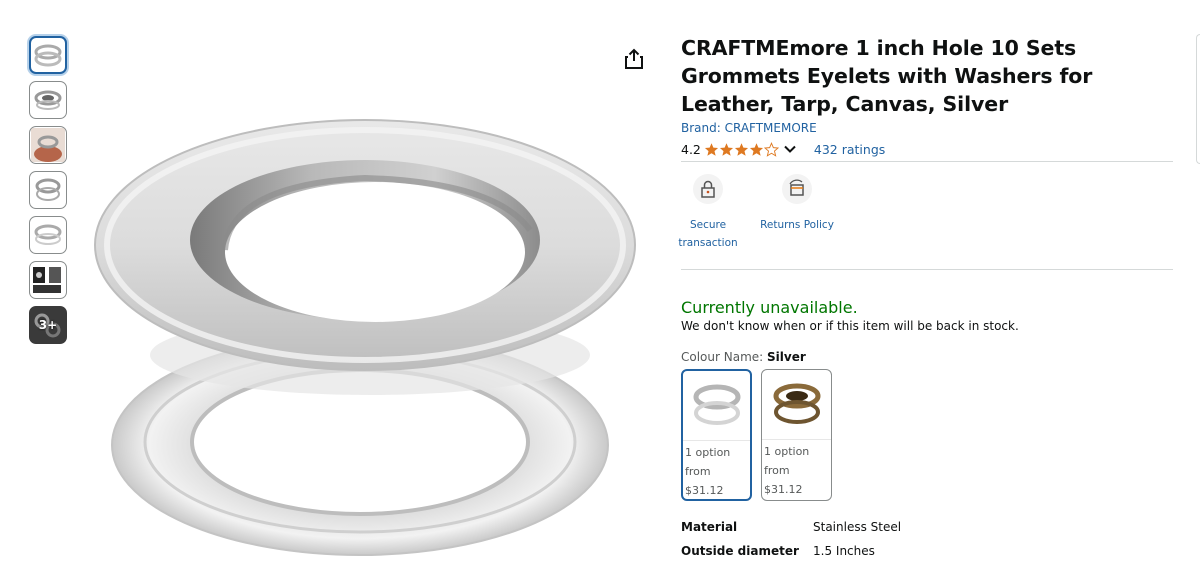  I want to click on swatch-bronze: 1 option from $31.12, so click(796, 435).